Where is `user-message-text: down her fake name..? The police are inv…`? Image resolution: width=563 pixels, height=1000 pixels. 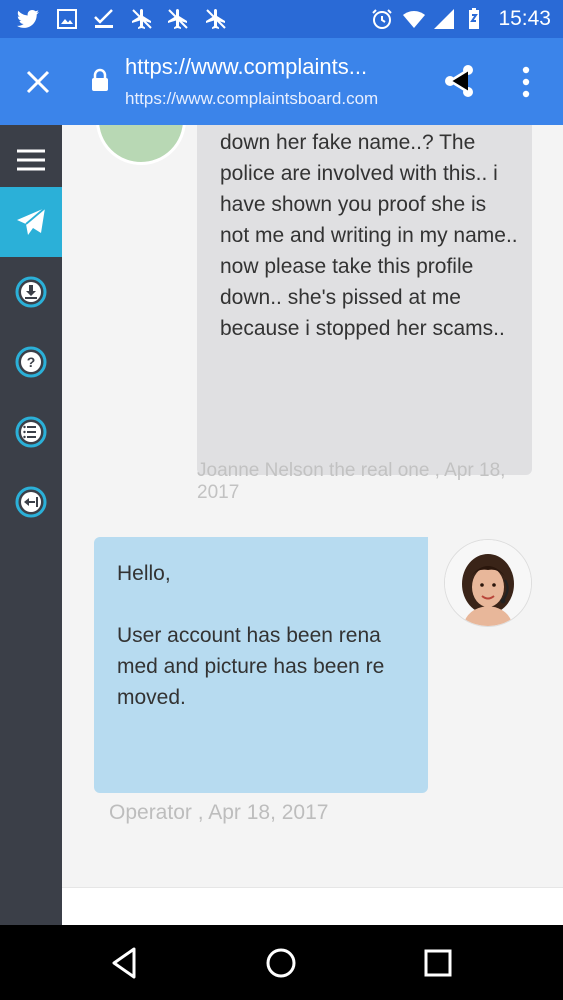 user-message-text: down her fake name..? The police are inv… is located at coordinates (369, 235).